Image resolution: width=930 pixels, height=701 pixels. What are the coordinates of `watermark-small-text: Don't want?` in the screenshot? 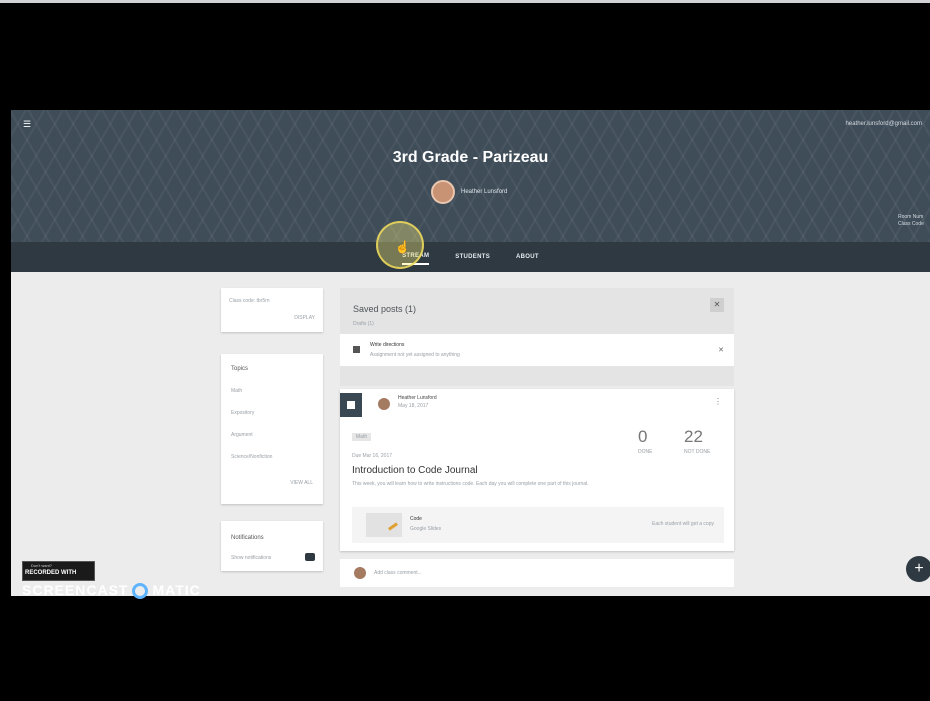 It's located at (41, 565).